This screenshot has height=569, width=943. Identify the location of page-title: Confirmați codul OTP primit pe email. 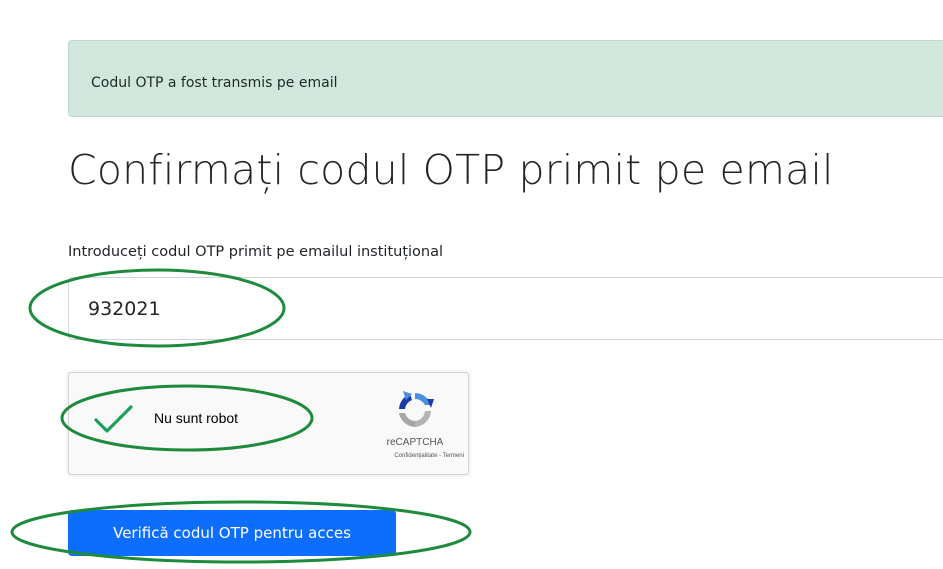
(451, 170).